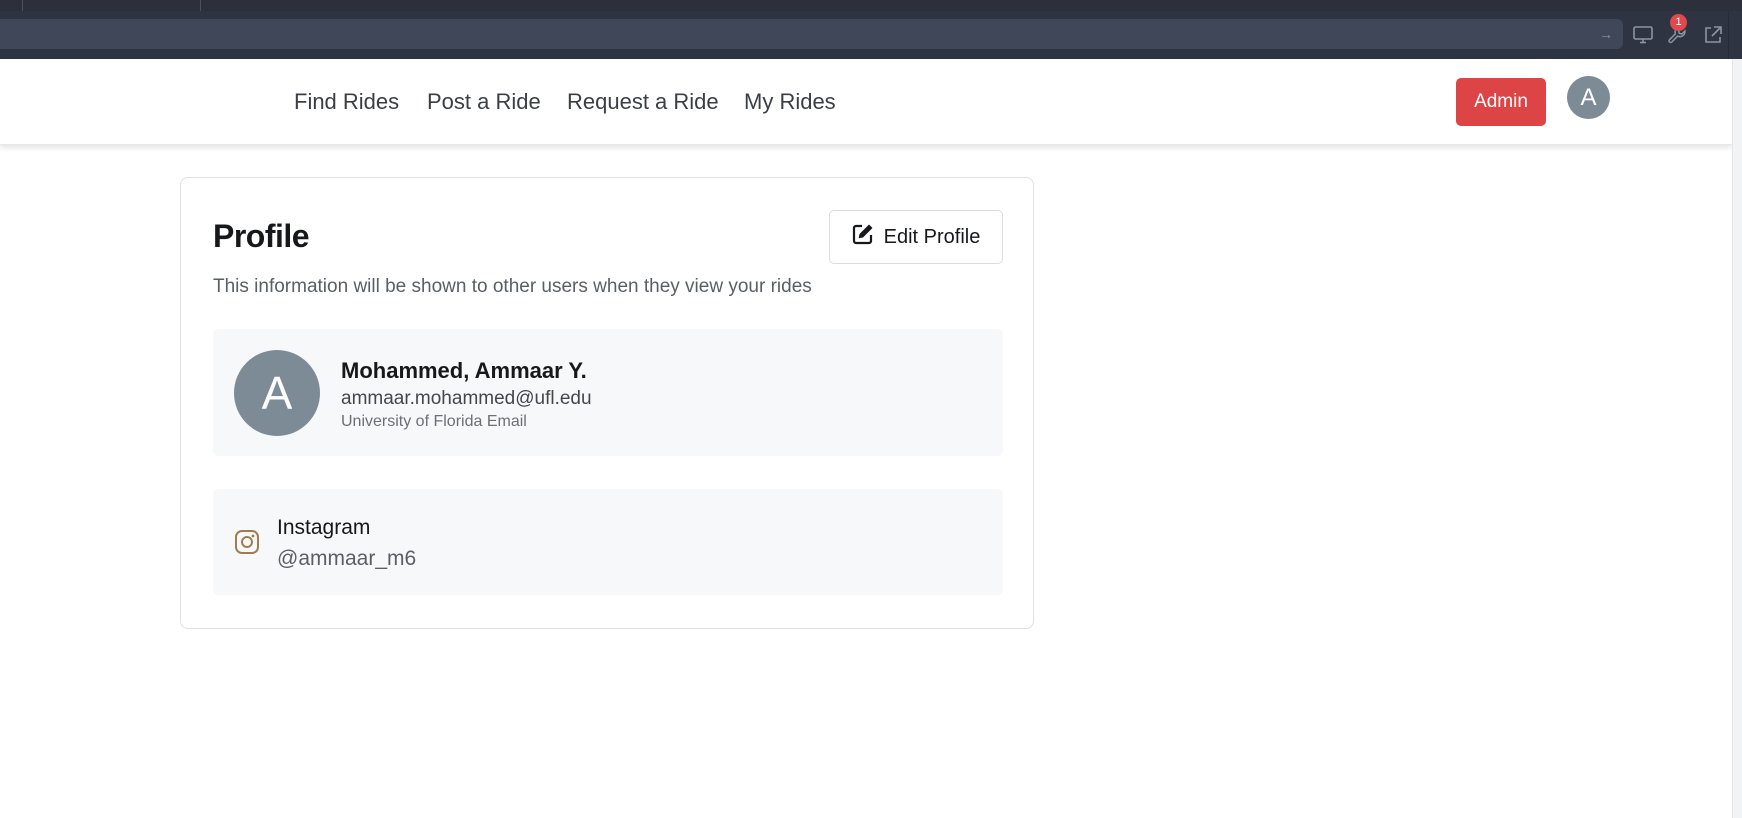 This screenshot has width=1742, height=818. What do you see at coordinates (324, 527) in the screenshot?
I see `social-platform-name: Instagram` at bounding box center [324, 527].